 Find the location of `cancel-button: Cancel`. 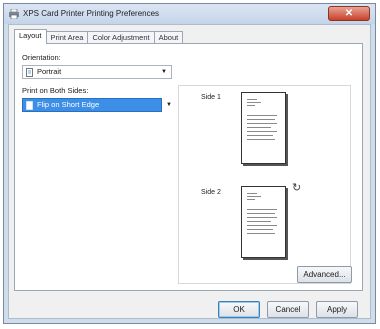

cancel-button: Cancel is located at coordinates (288, 309).